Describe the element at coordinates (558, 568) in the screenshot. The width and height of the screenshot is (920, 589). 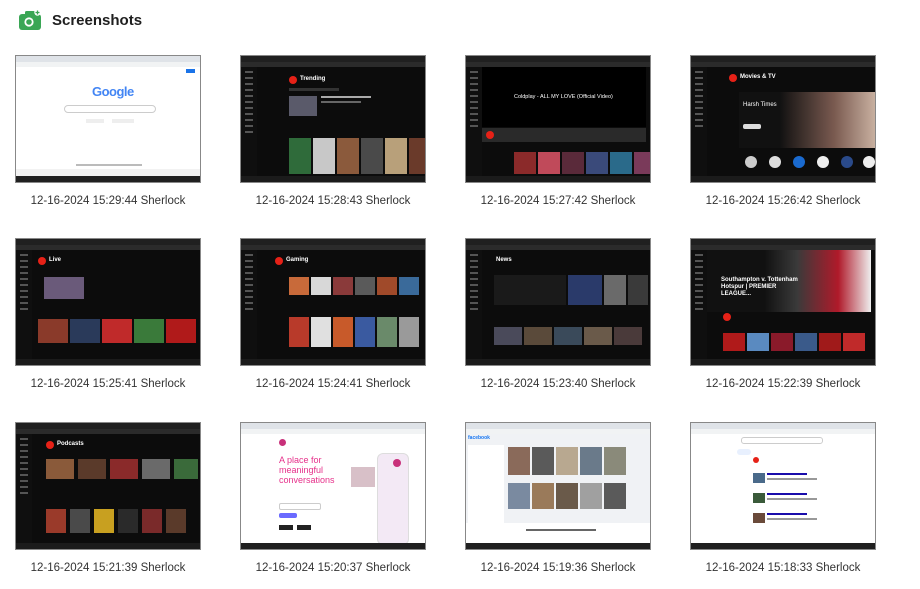
I see `screenshot-caption: 12-16-2024 15:19:36 Sherlock` at that location.